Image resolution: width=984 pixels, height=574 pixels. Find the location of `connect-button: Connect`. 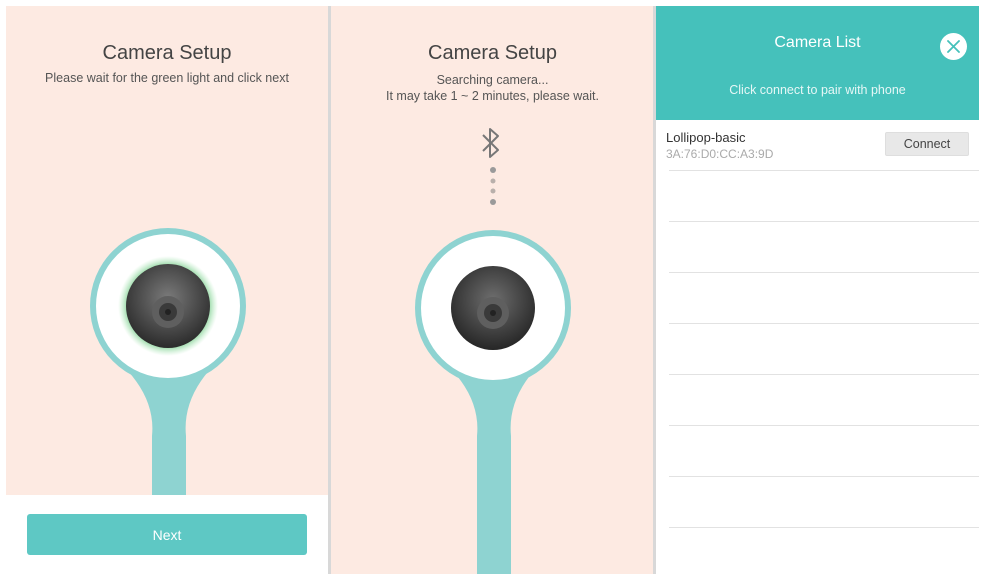

connect-button: Connect is located at coordinates (927, 144).